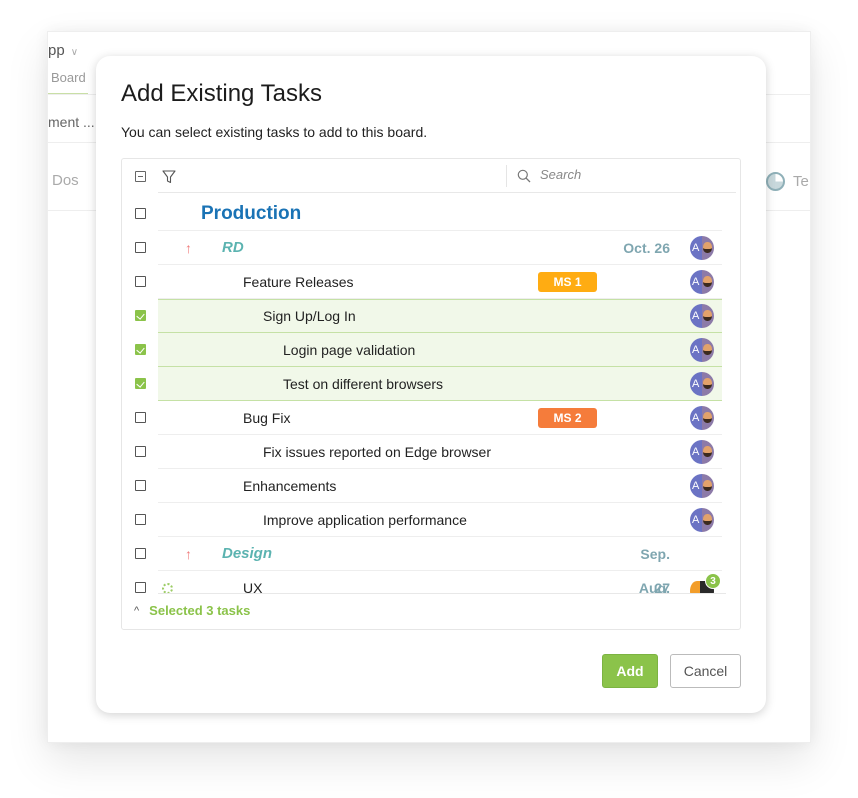 The image size is (858, 798). Describe the element at coordinates (251, 213) in the screenshot. I see `project-name: Production` at that location.